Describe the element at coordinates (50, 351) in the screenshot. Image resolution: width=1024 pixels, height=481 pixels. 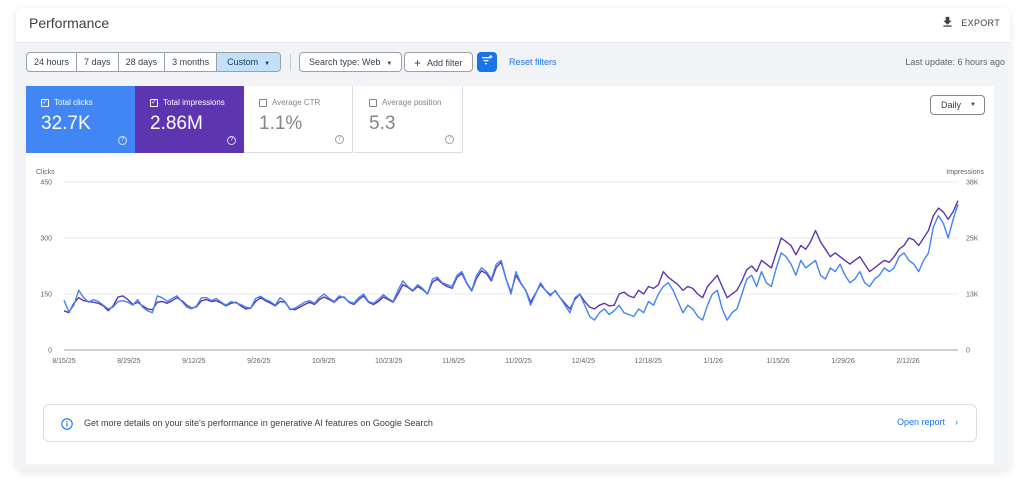
I see `y-tick-label-left: 0` at that location.